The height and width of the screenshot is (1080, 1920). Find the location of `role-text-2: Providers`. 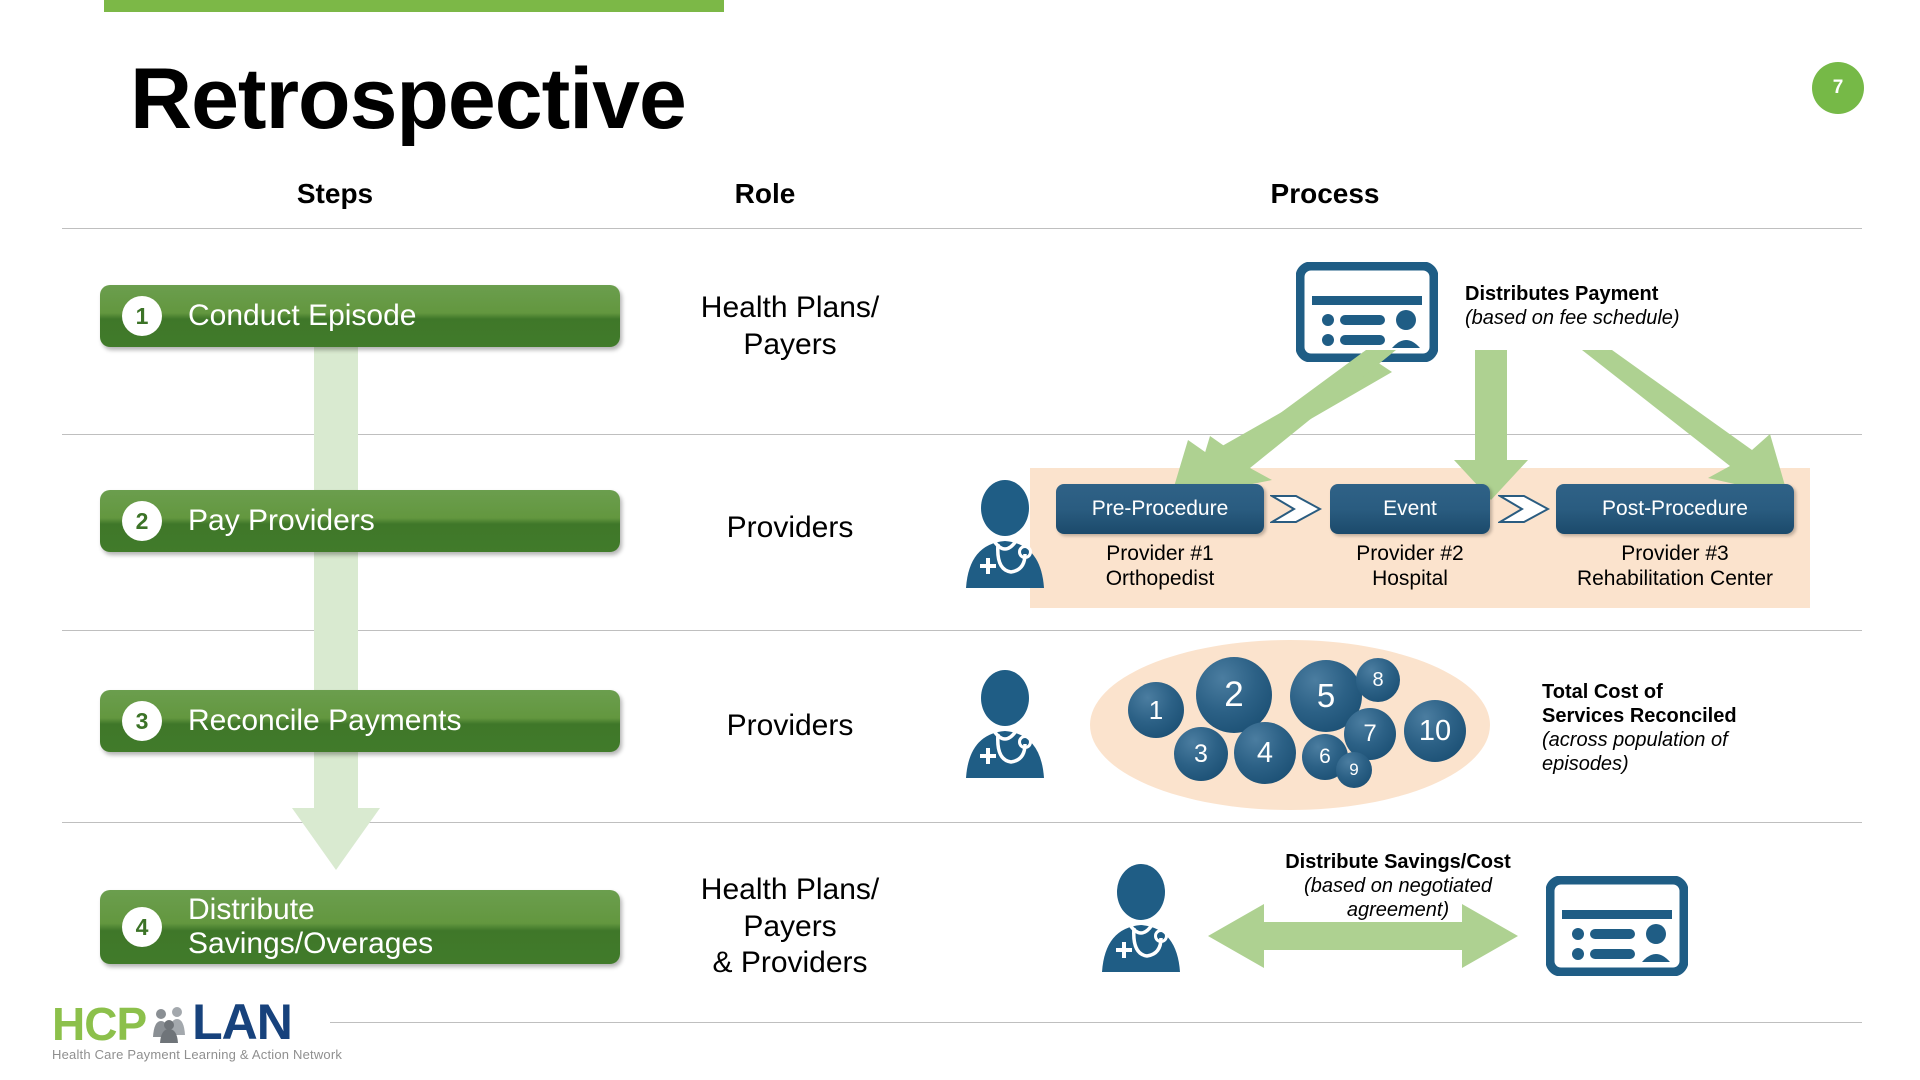

role-text-2: Providers is located at coordinates (790, 527).